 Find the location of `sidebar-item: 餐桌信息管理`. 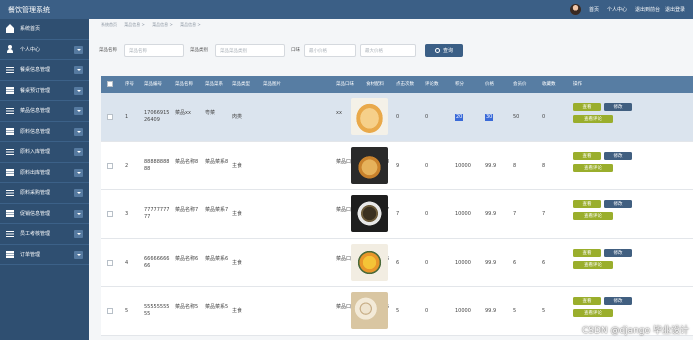

sidebar-item: 餐桌信息管理 is located at coordinates (44, 70).